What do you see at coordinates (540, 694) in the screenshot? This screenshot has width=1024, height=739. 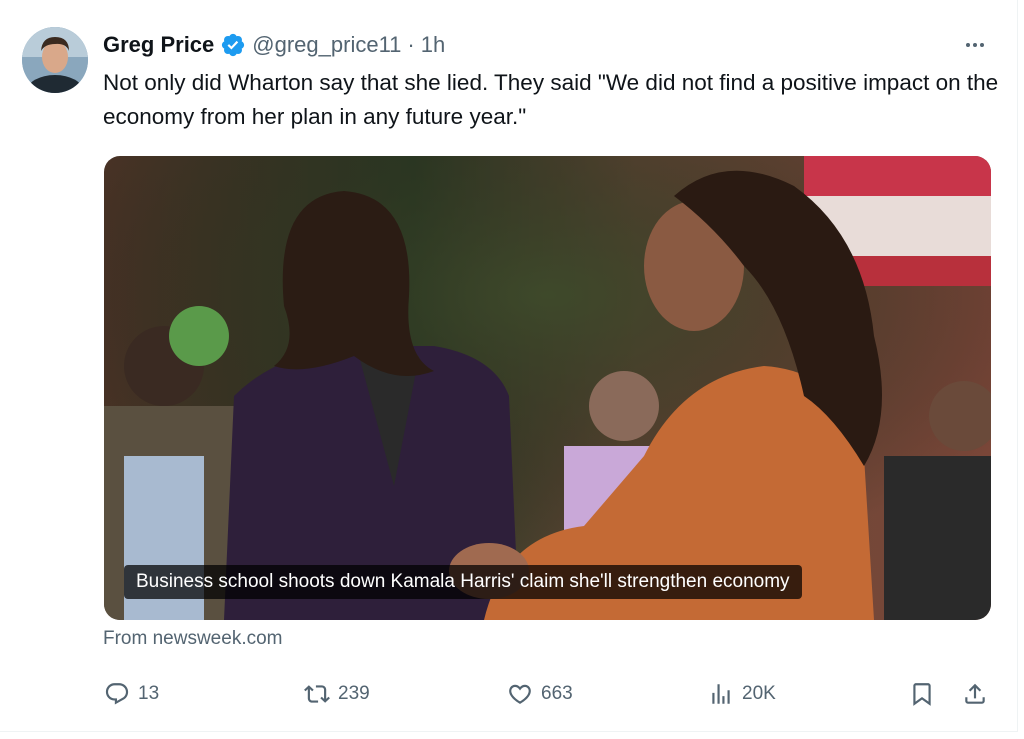 I see `like-button: 663` at bounding box center [540, 694].